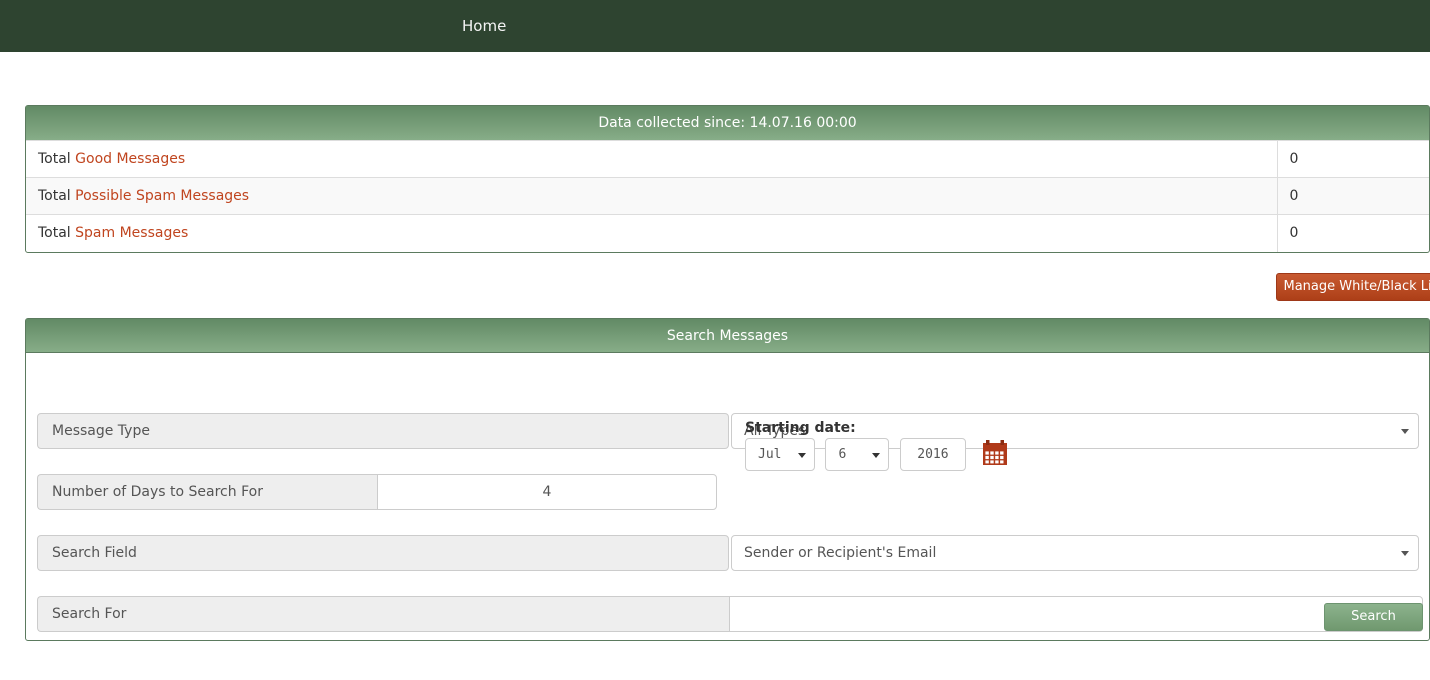 The width and height of the screenshot is (1430, 680). I want to click on table-row: Total Possible Spam Messages 0, so click(727, 196).